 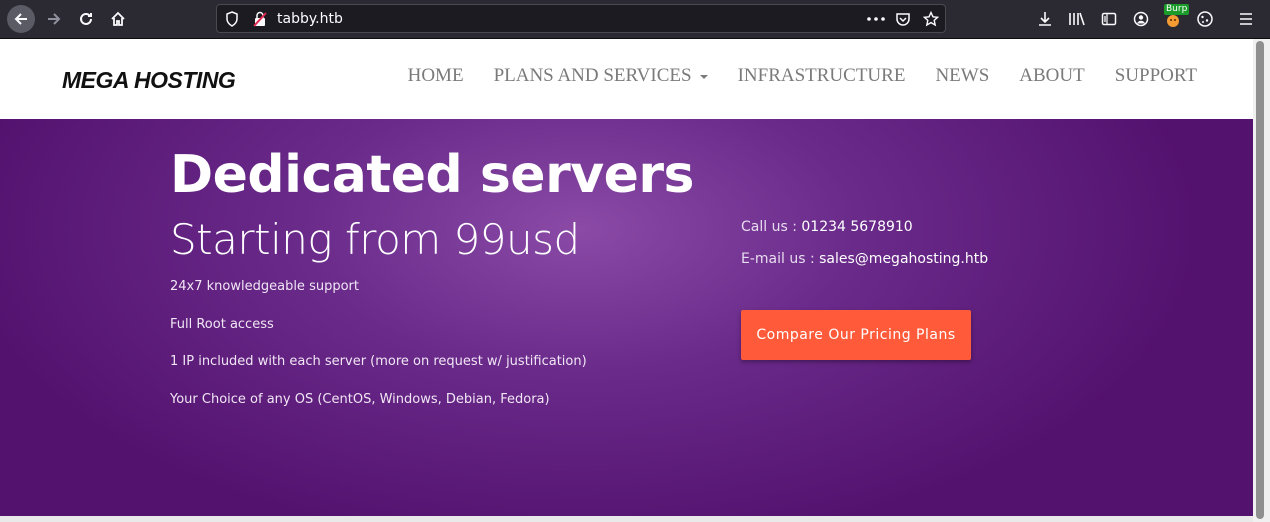 What do you see at coordinates (310, 19) in the screenshot?
I see `url-text: tabby.htb` at bounding box center [310, 19].